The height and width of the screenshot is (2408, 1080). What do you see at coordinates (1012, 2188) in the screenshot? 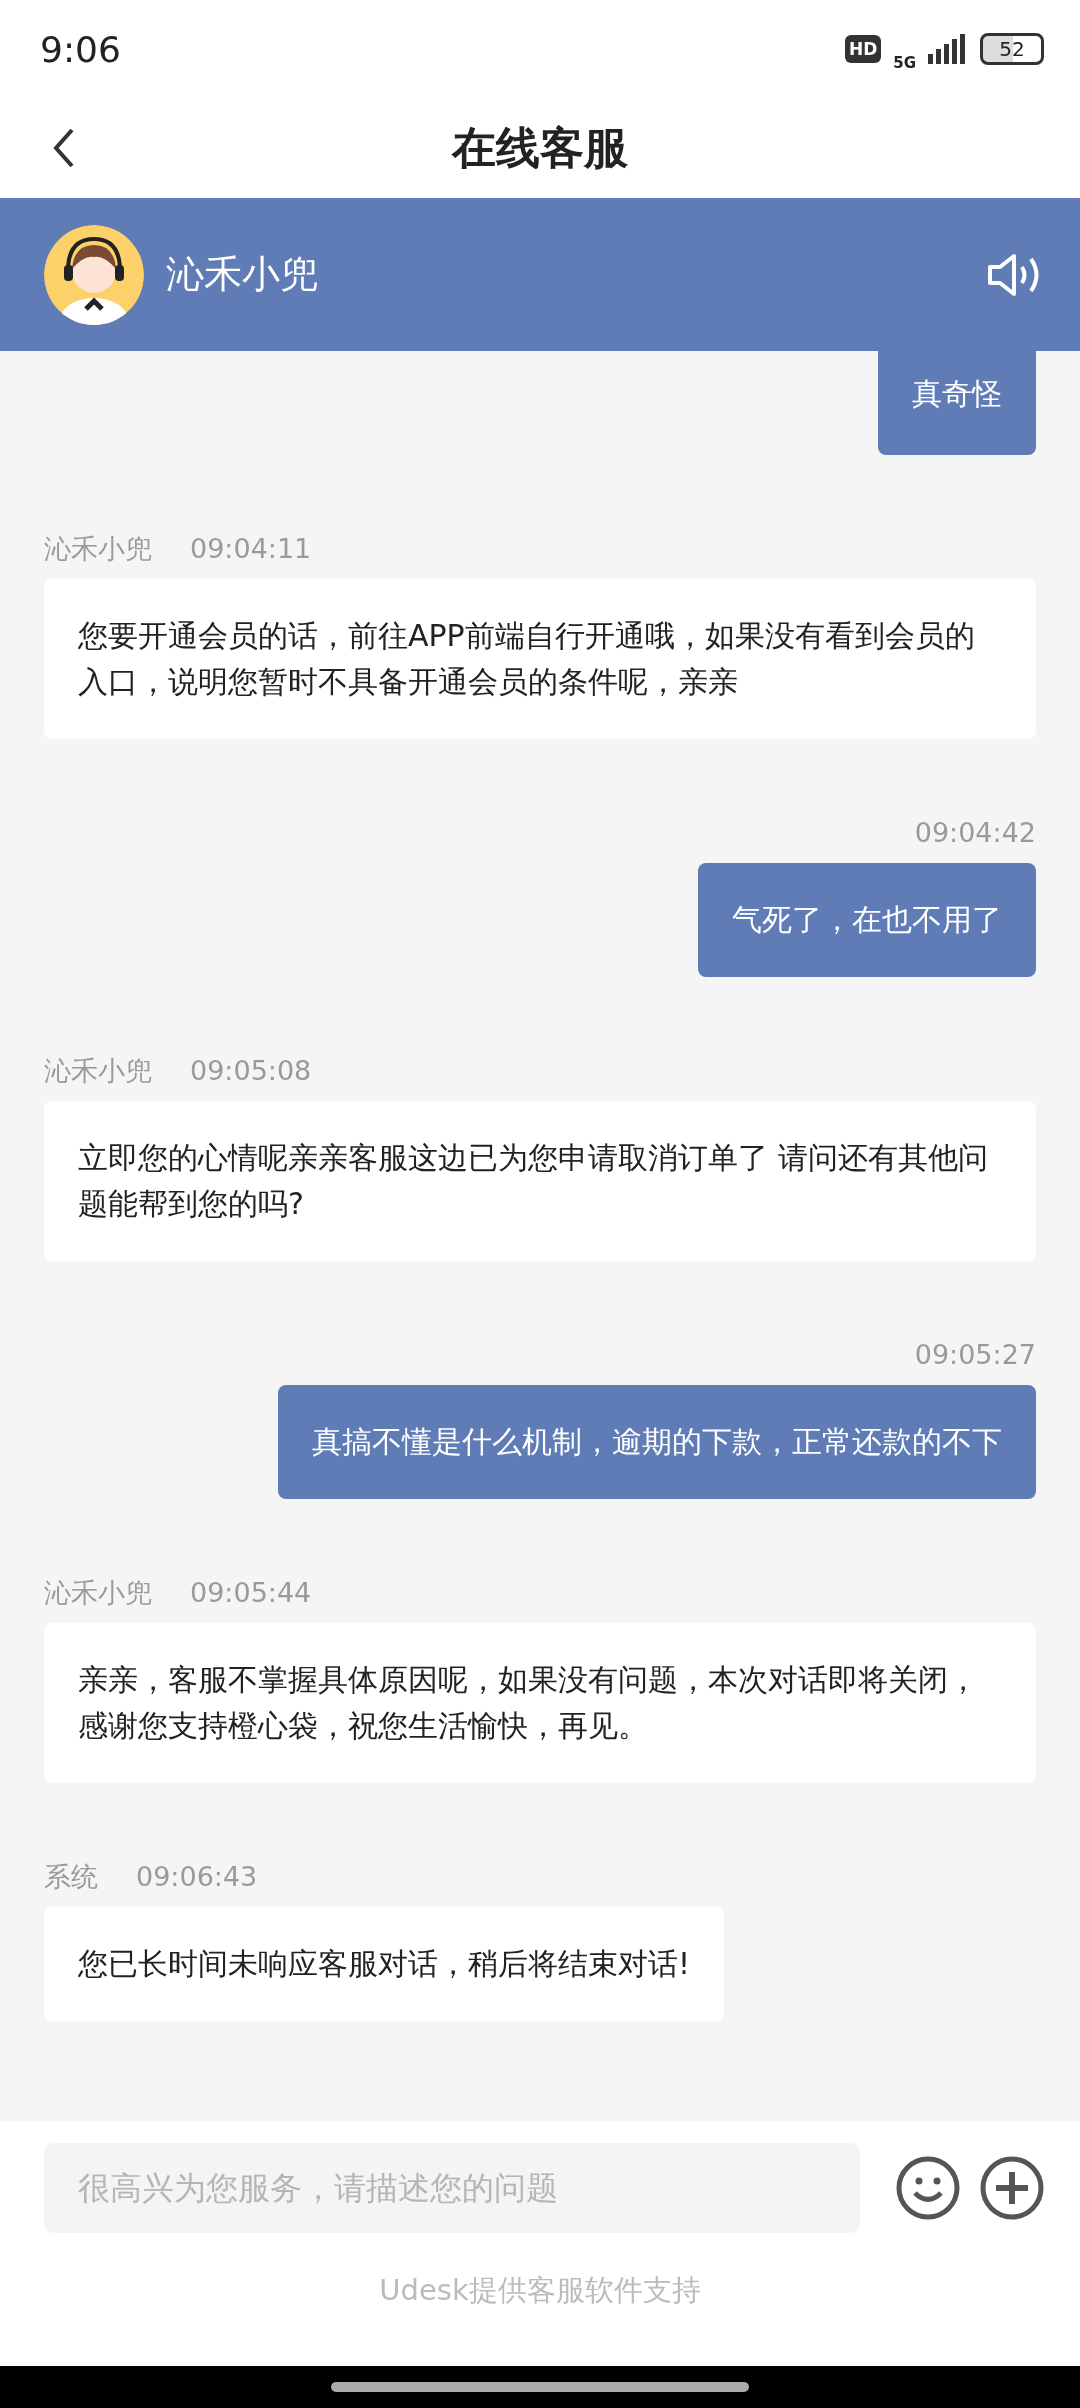
I see `plus-icon` at bounding box center [1012, 2188].